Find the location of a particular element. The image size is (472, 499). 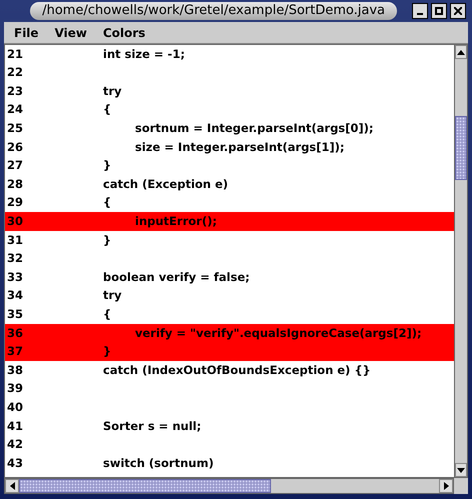

scroll-down-button is located at coordinates (461, 470).